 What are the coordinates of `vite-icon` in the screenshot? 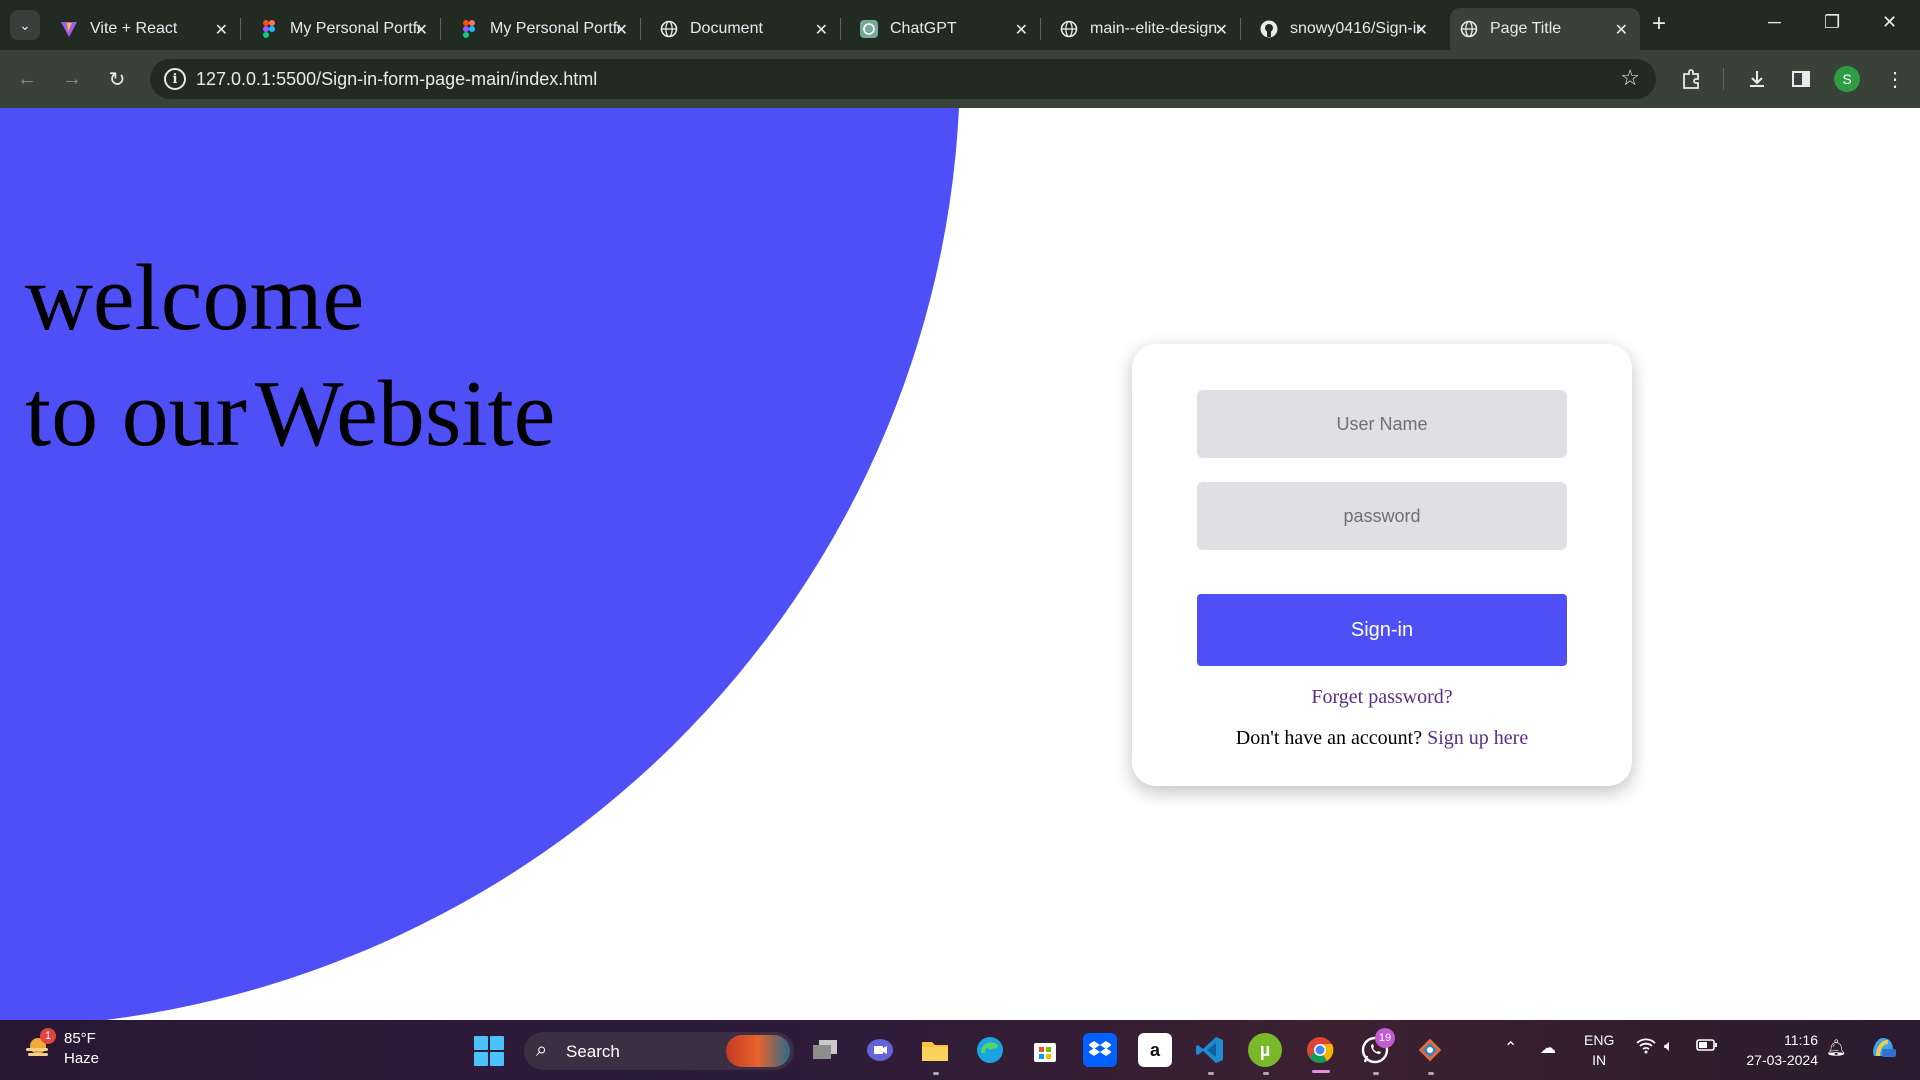 It's located at (69, 29).